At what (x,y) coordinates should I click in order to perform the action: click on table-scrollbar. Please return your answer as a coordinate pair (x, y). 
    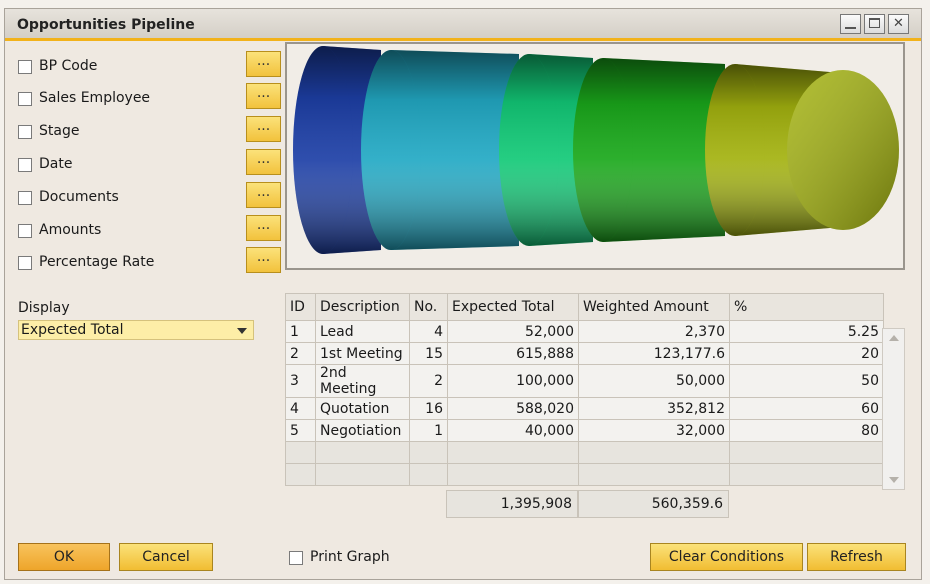
    Looking at the image, I should click on (893, 409).